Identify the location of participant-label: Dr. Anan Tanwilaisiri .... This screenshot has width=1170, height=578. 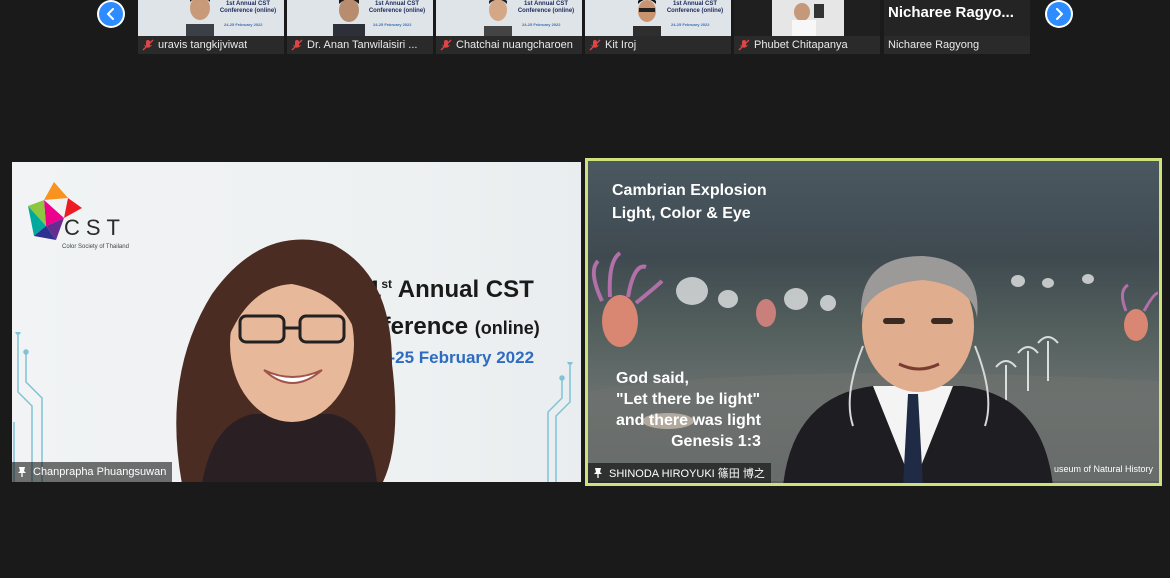
(360, 45).